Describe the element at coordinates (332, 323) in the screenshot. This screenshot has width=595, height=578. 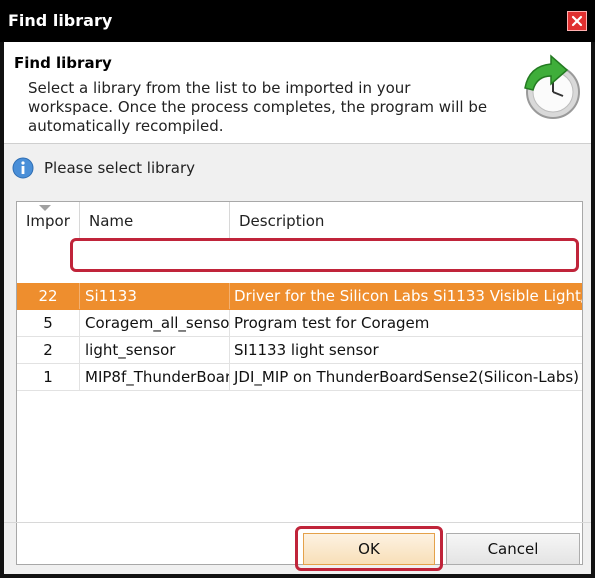
I see `description-cell: Program test for Coragem` at that location.